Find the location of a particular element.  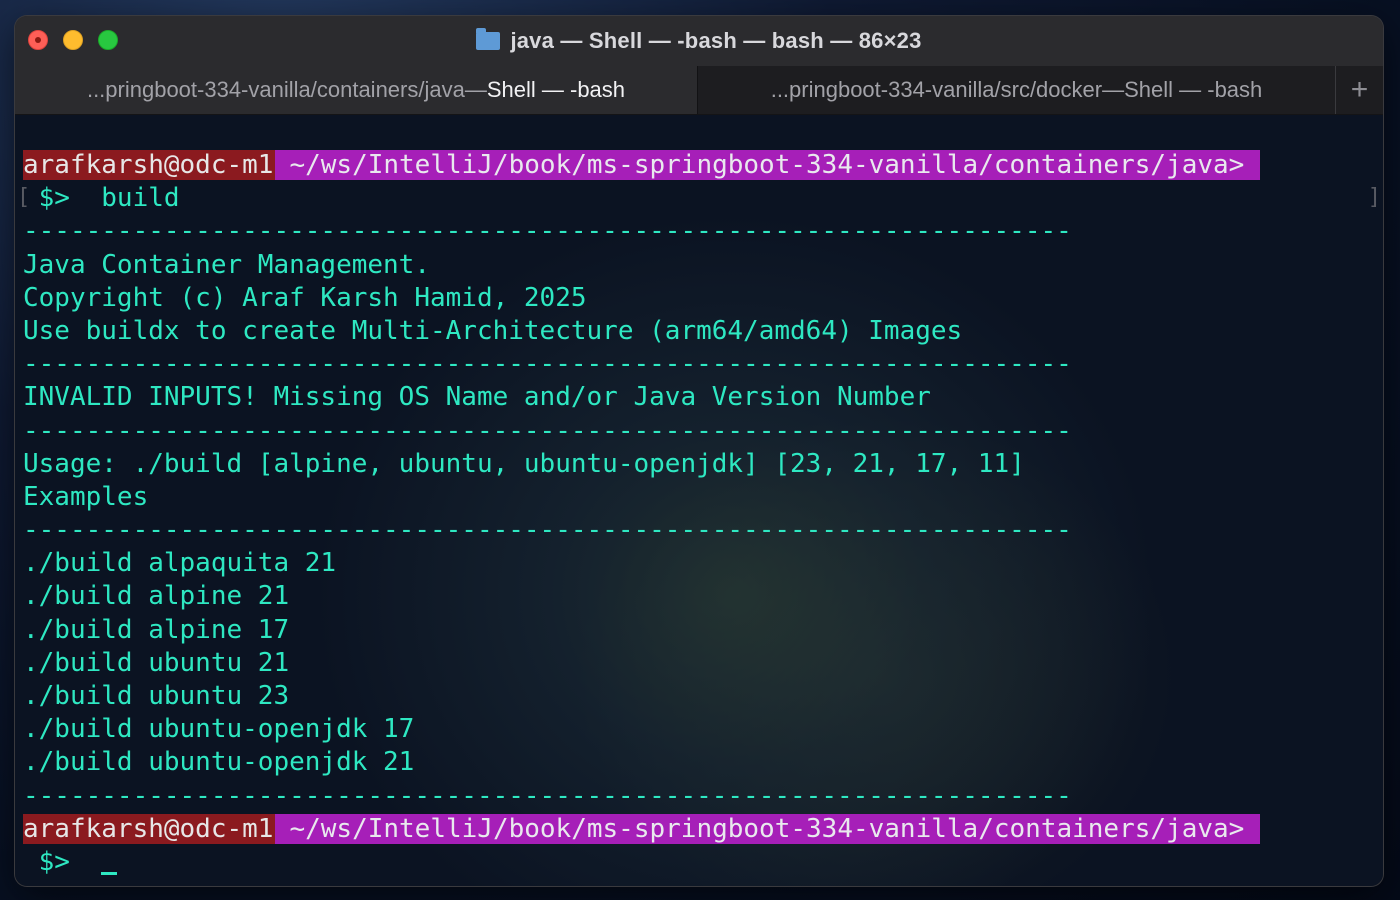

plus-icon: + is located at coordinates (1359, 89).